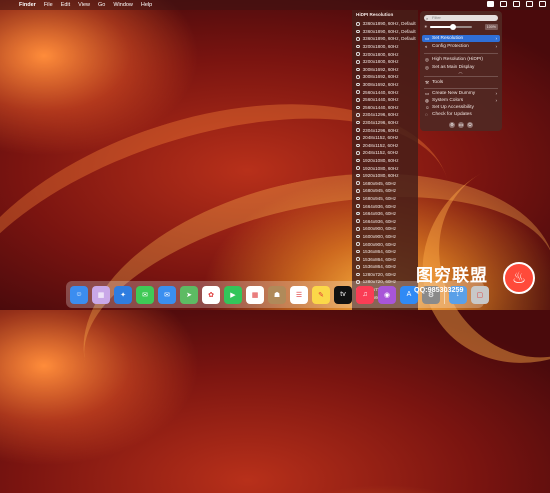 The image size is (550, 493). What do you see at coordinates (470, 125) in the screenshot?
I see `power-icon: ⏻` at bounding box center [470, 125].